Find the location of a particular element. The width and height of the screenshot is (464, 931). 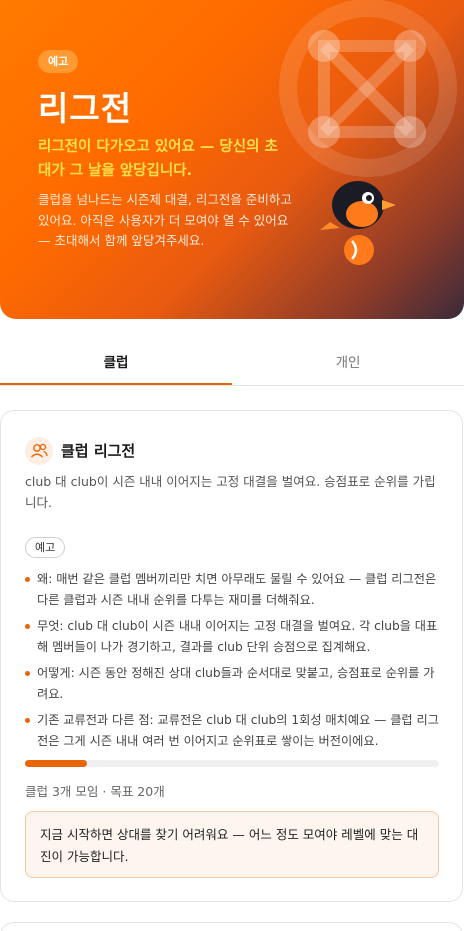

users-icon is located at coordinates (39, 451).